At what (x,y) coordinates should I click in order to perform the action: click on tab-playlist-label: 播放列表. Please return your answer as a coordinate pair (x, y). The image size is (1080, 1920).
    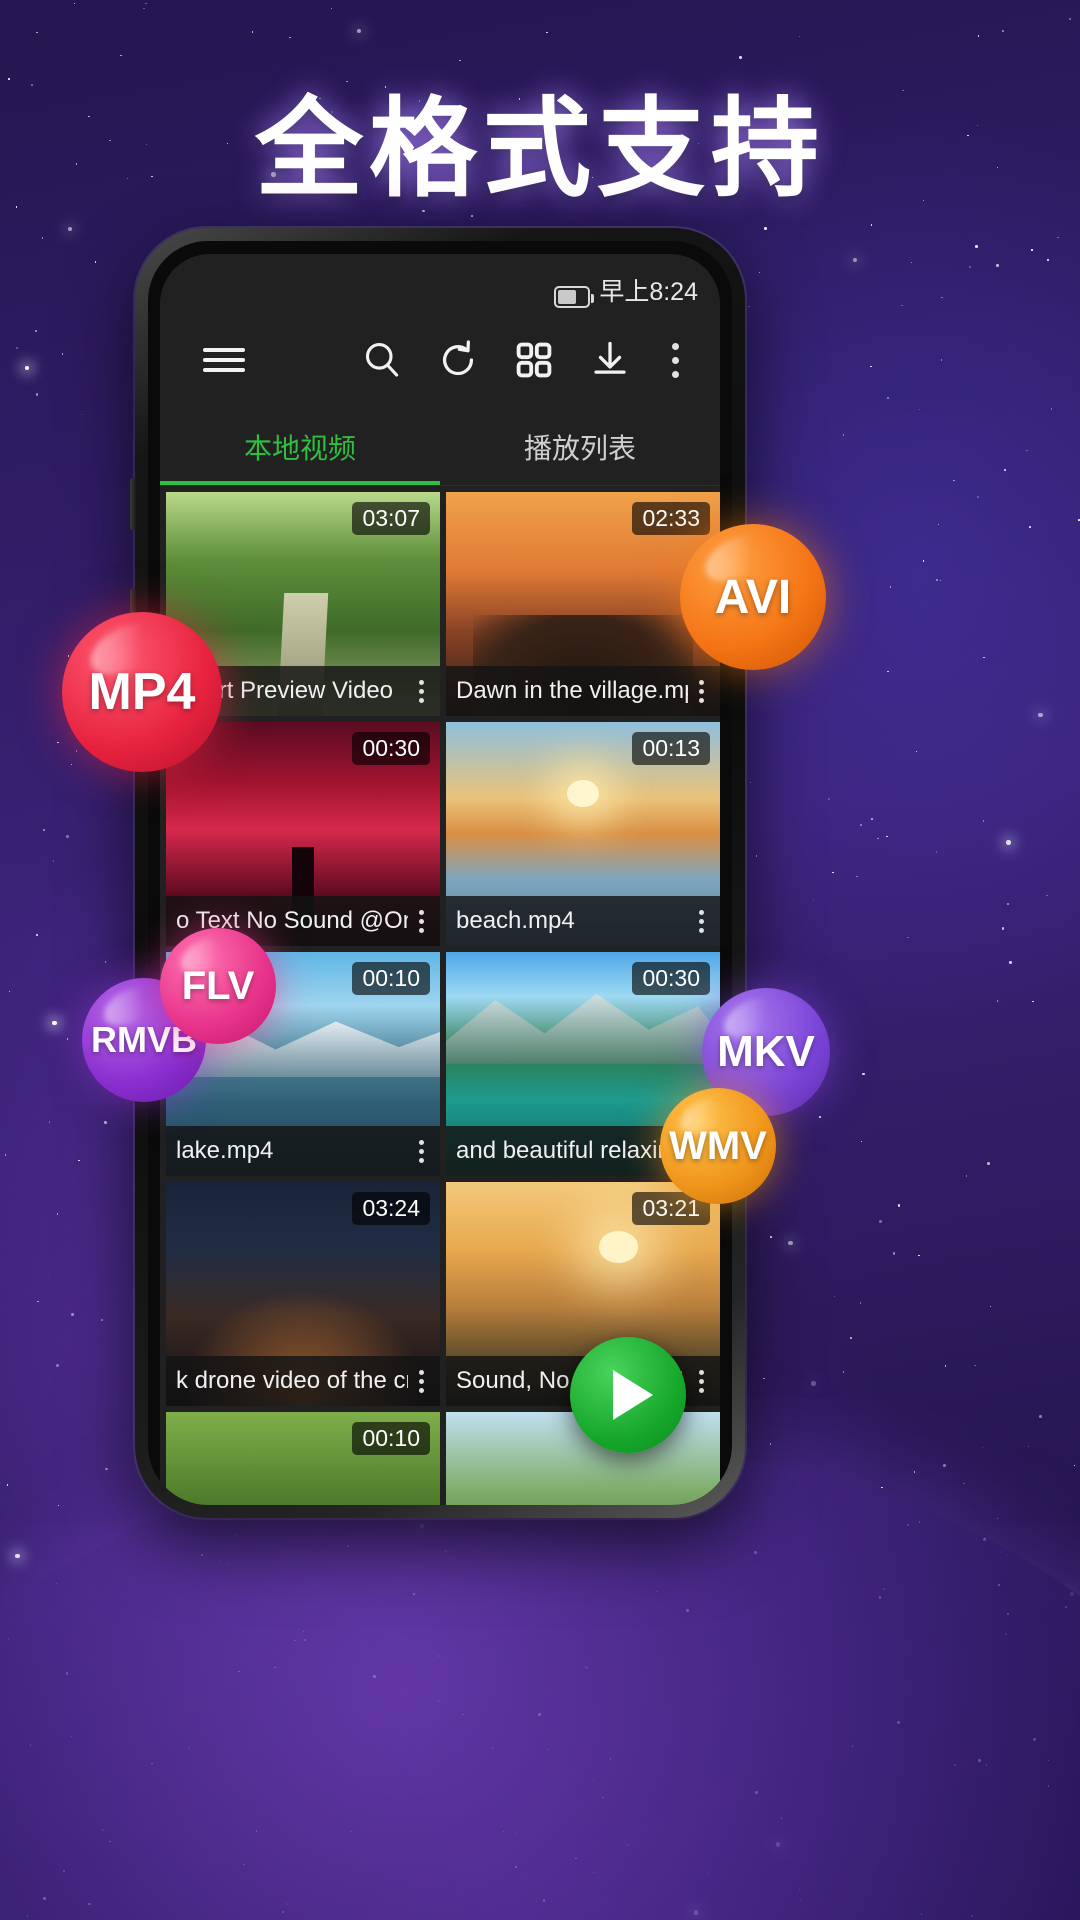
    Looking at the image, I should click on (579, 448).